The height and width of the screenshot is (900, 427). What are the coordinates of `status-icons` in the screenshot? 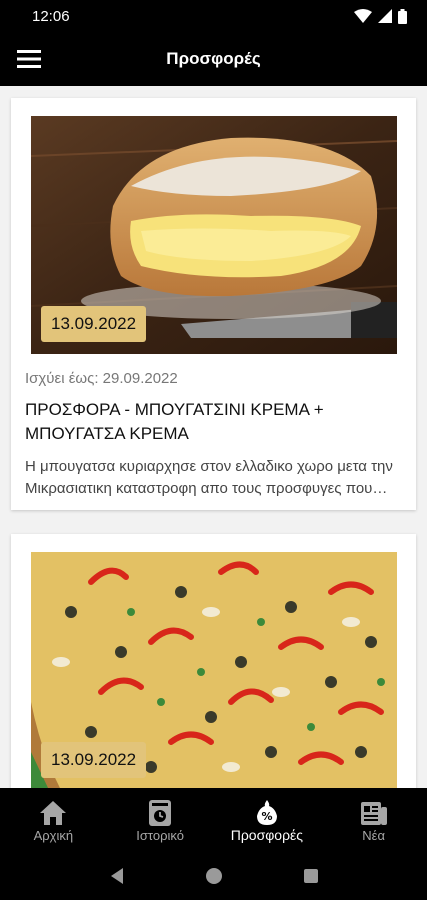 It's located at (380, 16).